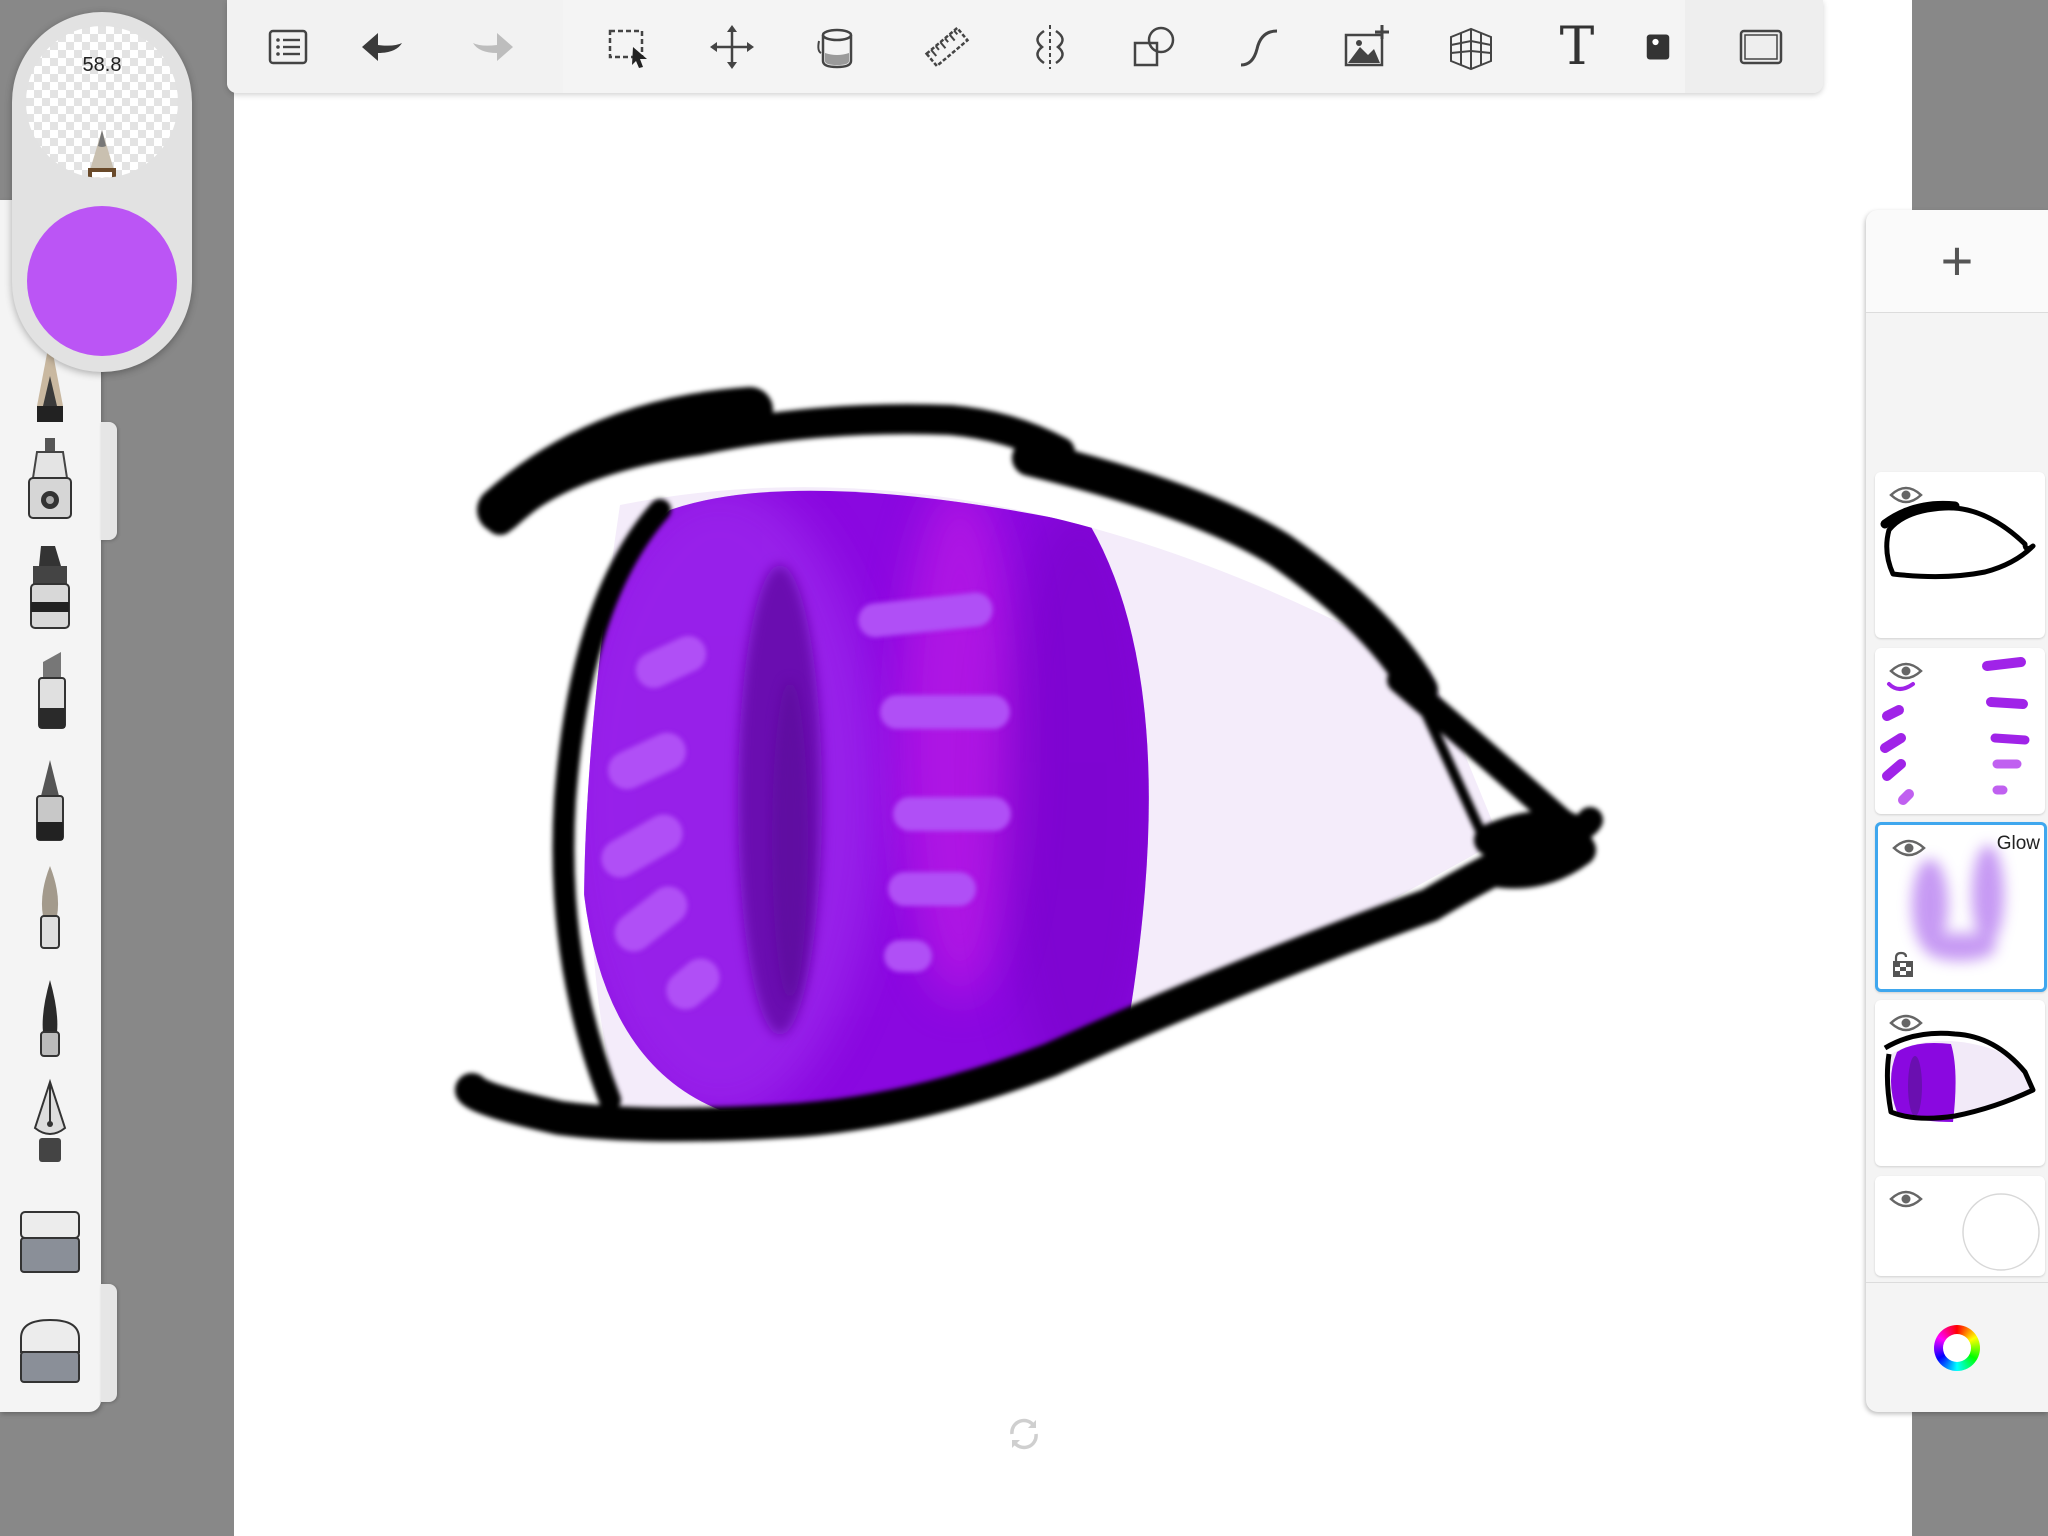  What do you see at coordinates (837, 47) in the screenshot?
I see `fill-icon` at bounding box center [837, 47].